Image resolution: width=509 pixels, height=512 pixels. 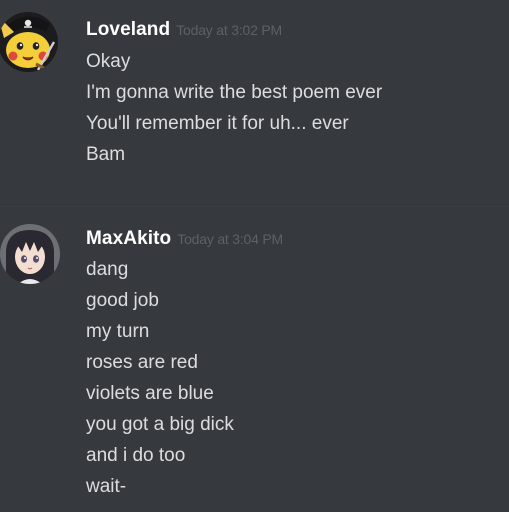 I want to click on message-line: roses are red, so click(x=142, y=362).